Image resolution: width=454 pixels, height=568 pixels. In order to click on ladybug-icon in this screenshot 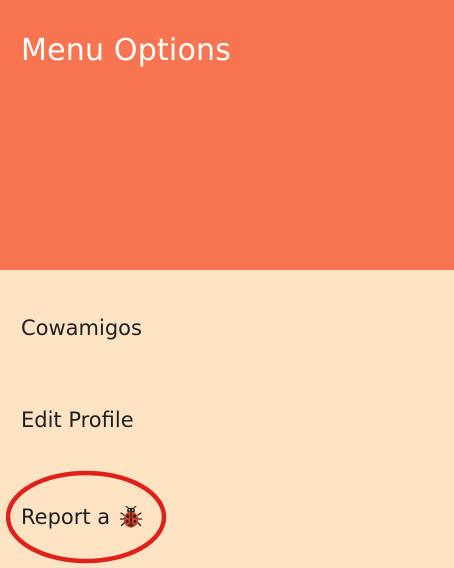, I will do `click(131, 517)`.